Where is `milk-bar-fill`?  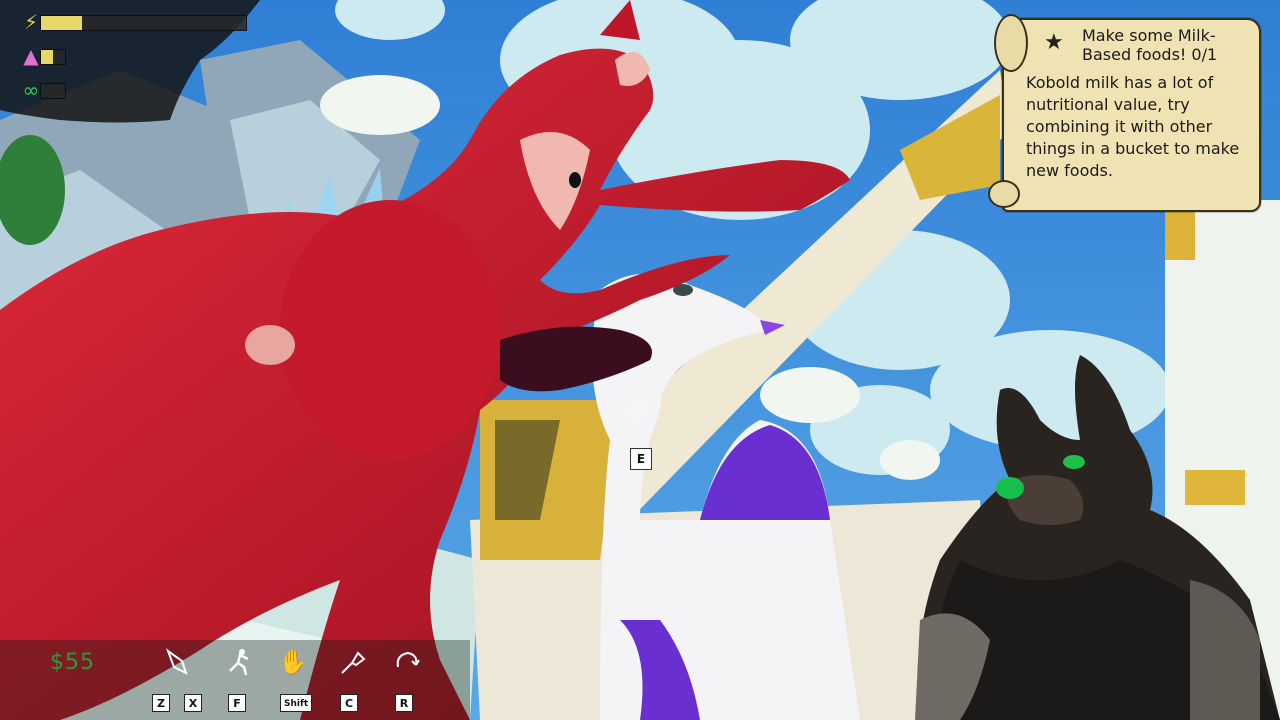 milk-bar-fill is located at coordinates (47, 57).